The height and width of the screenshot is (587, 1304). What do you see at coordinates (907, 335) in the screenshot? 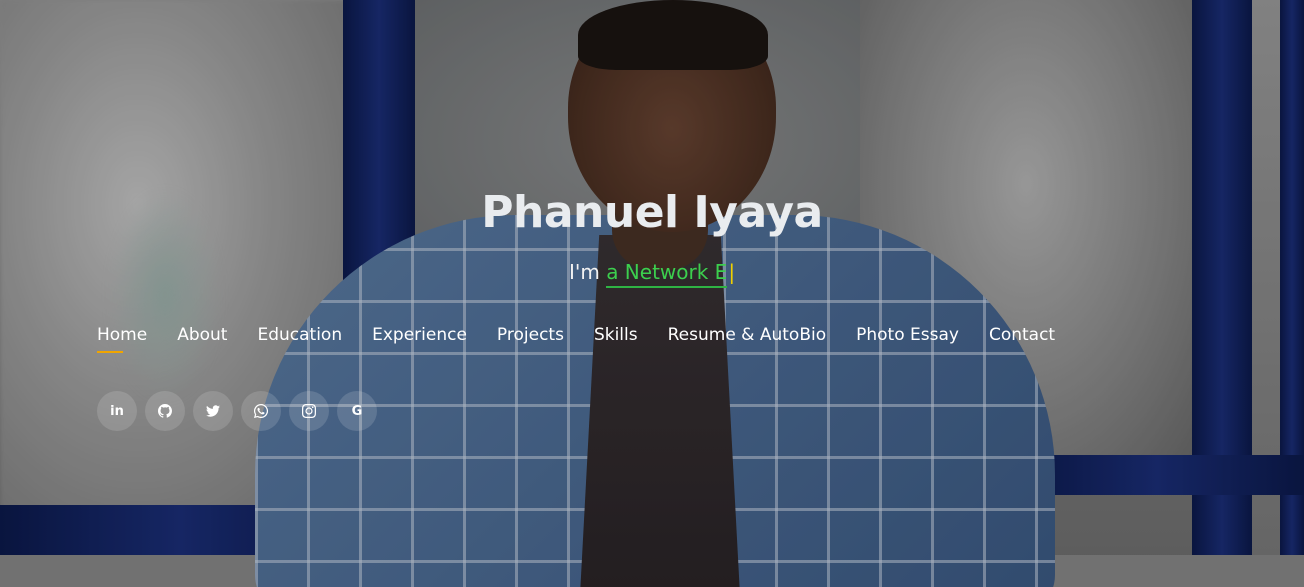
I see `nav-item-photo-essay: Photo Essay` at bounding box center [907, 335].